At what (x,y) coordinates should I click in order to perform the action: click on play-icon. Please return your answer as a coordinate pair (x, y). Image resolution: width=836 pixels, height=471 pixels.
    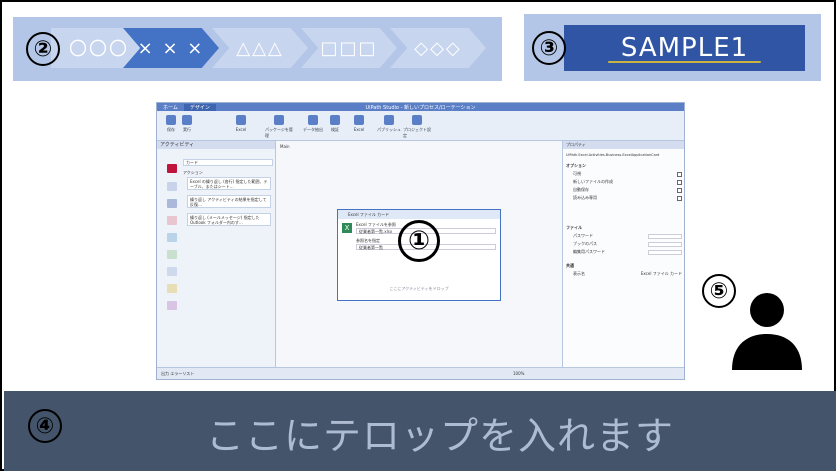
    Looking at the image, I should click on (187, 120).